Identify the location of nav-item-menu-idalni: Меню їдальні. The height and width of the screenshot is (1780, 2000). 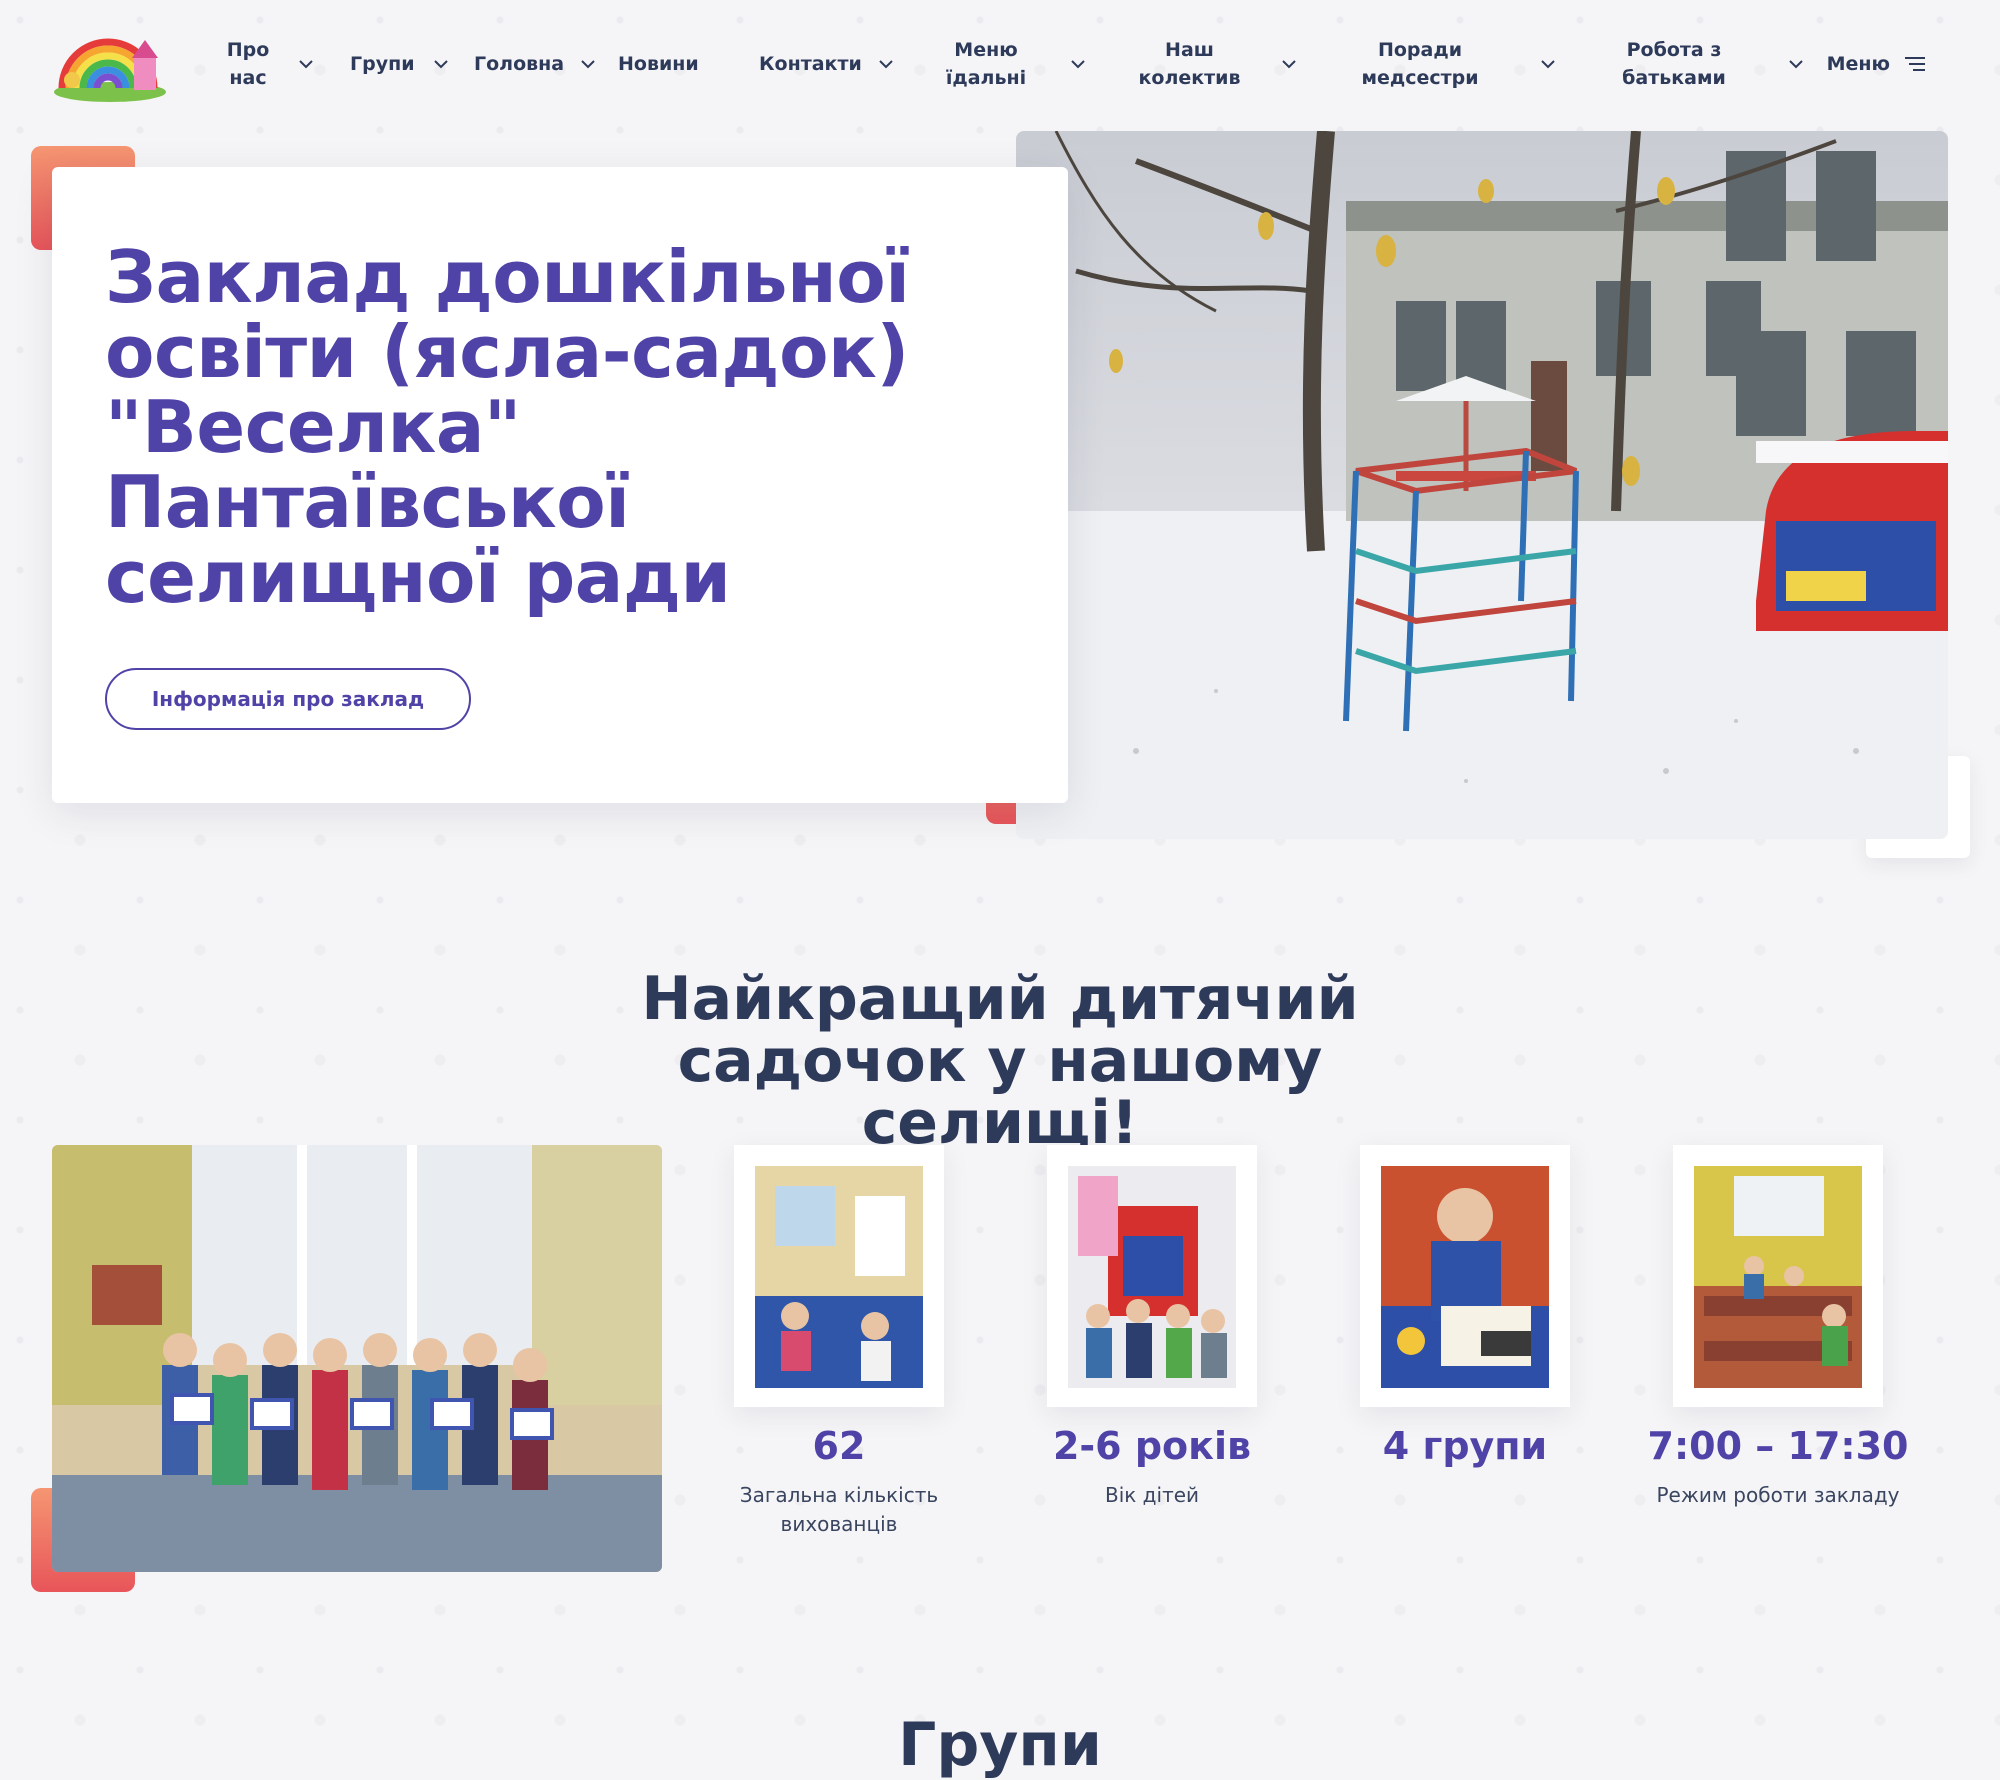
(1012, 64).